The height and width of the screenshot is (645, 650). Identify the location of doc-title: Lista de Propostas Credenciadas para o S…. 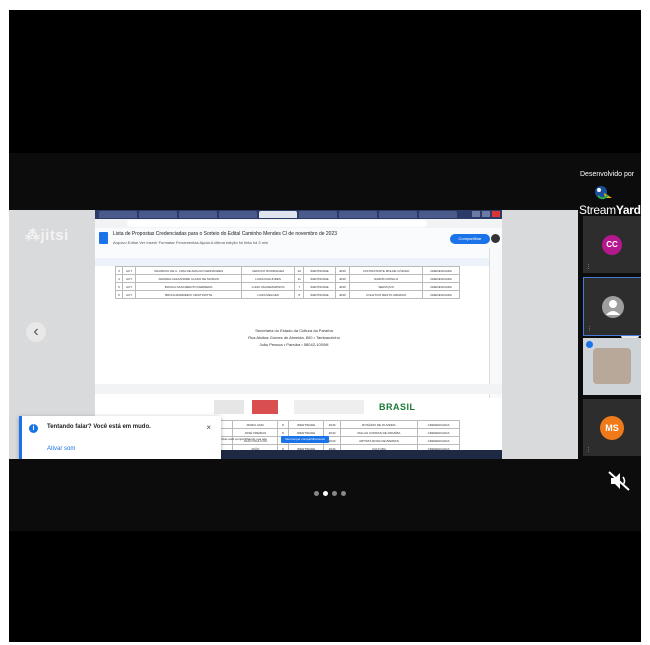
(225, 234).